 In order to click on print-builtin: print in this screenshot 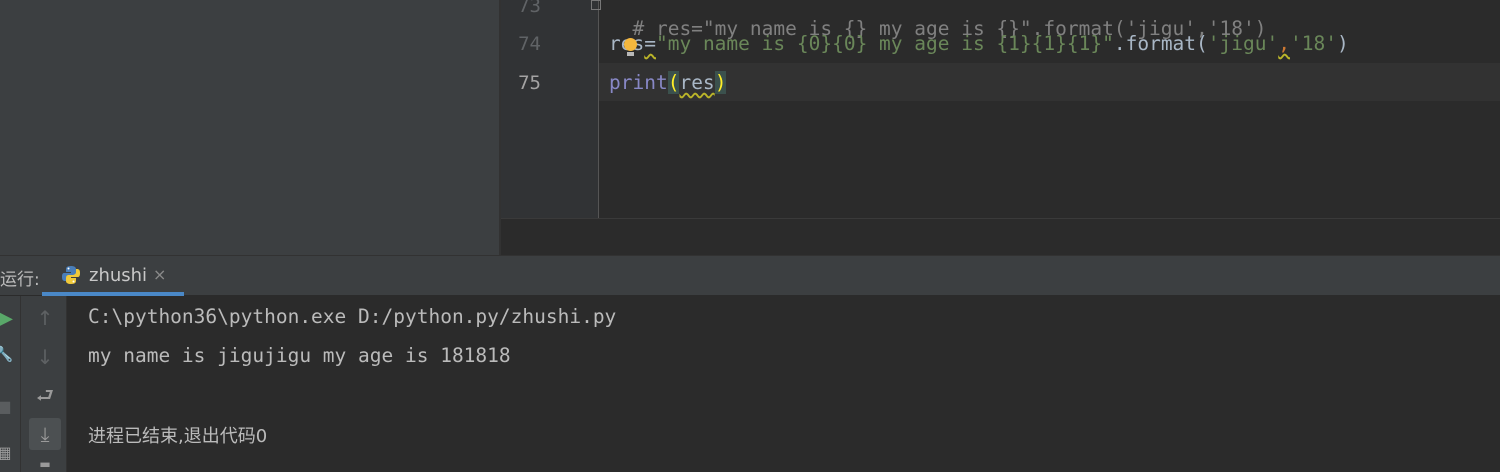, I will do `click(638, 82)`.